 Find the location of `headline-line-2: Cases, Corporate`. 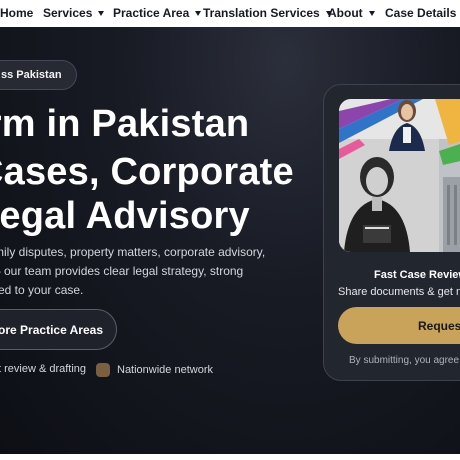

headline-line-2: Cases, Corporate is located at coordinates (147, 172).